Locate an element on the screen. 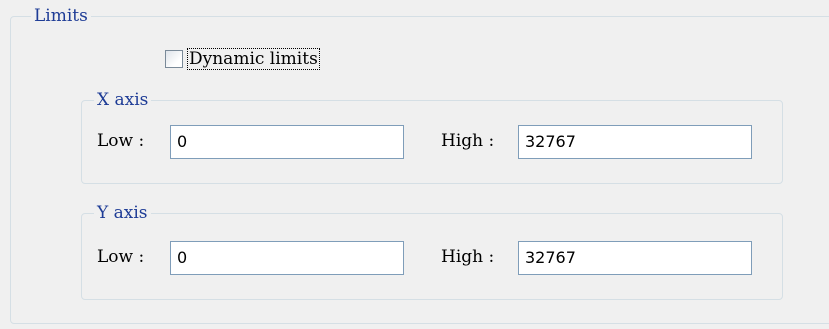 The image size is (829, 329). y-axis-low-label: Low : is located at coordinates (121, 257).